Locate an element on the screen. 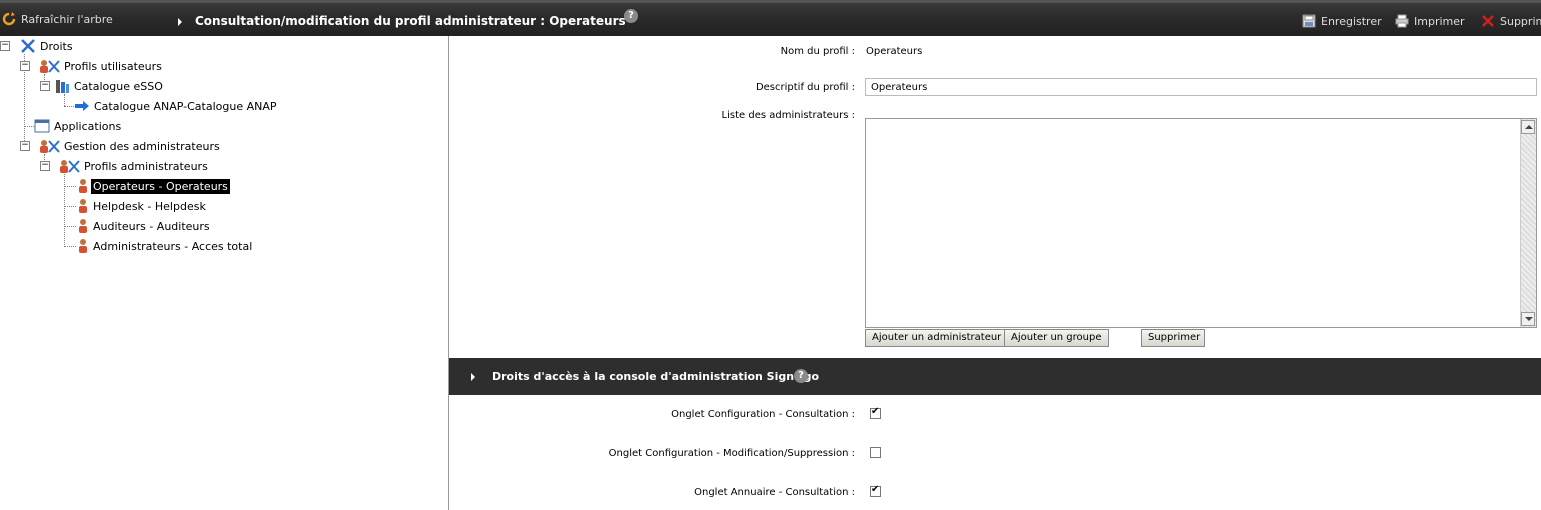  listbox-scrollbar is located at coordinates (1528, 223).